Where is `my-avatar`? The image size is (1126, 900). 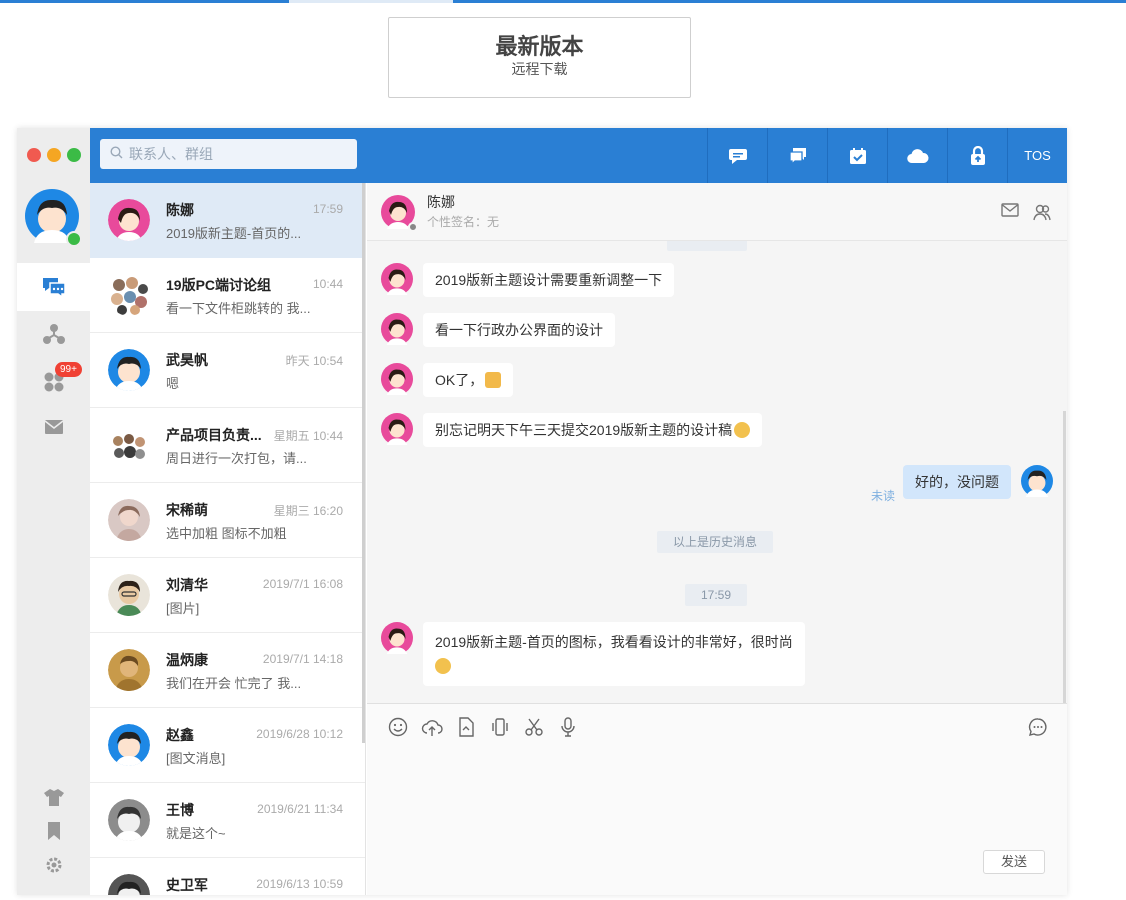 my-avatar is located at coordinates (1037, 481).